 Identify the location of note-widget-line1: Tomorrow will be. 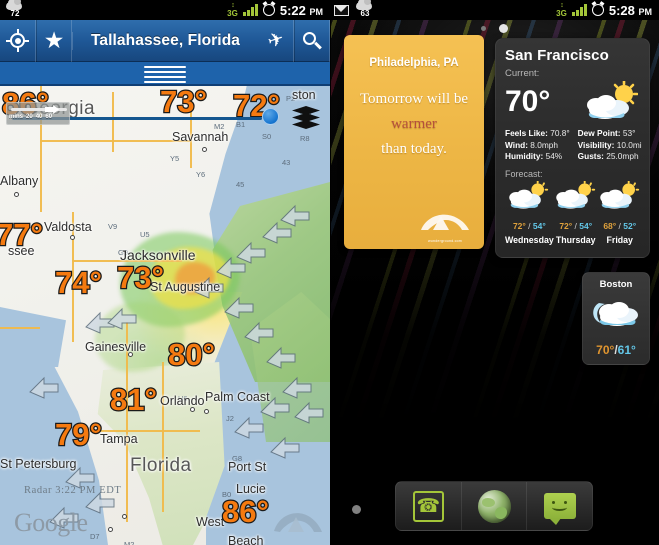
(414, 99).